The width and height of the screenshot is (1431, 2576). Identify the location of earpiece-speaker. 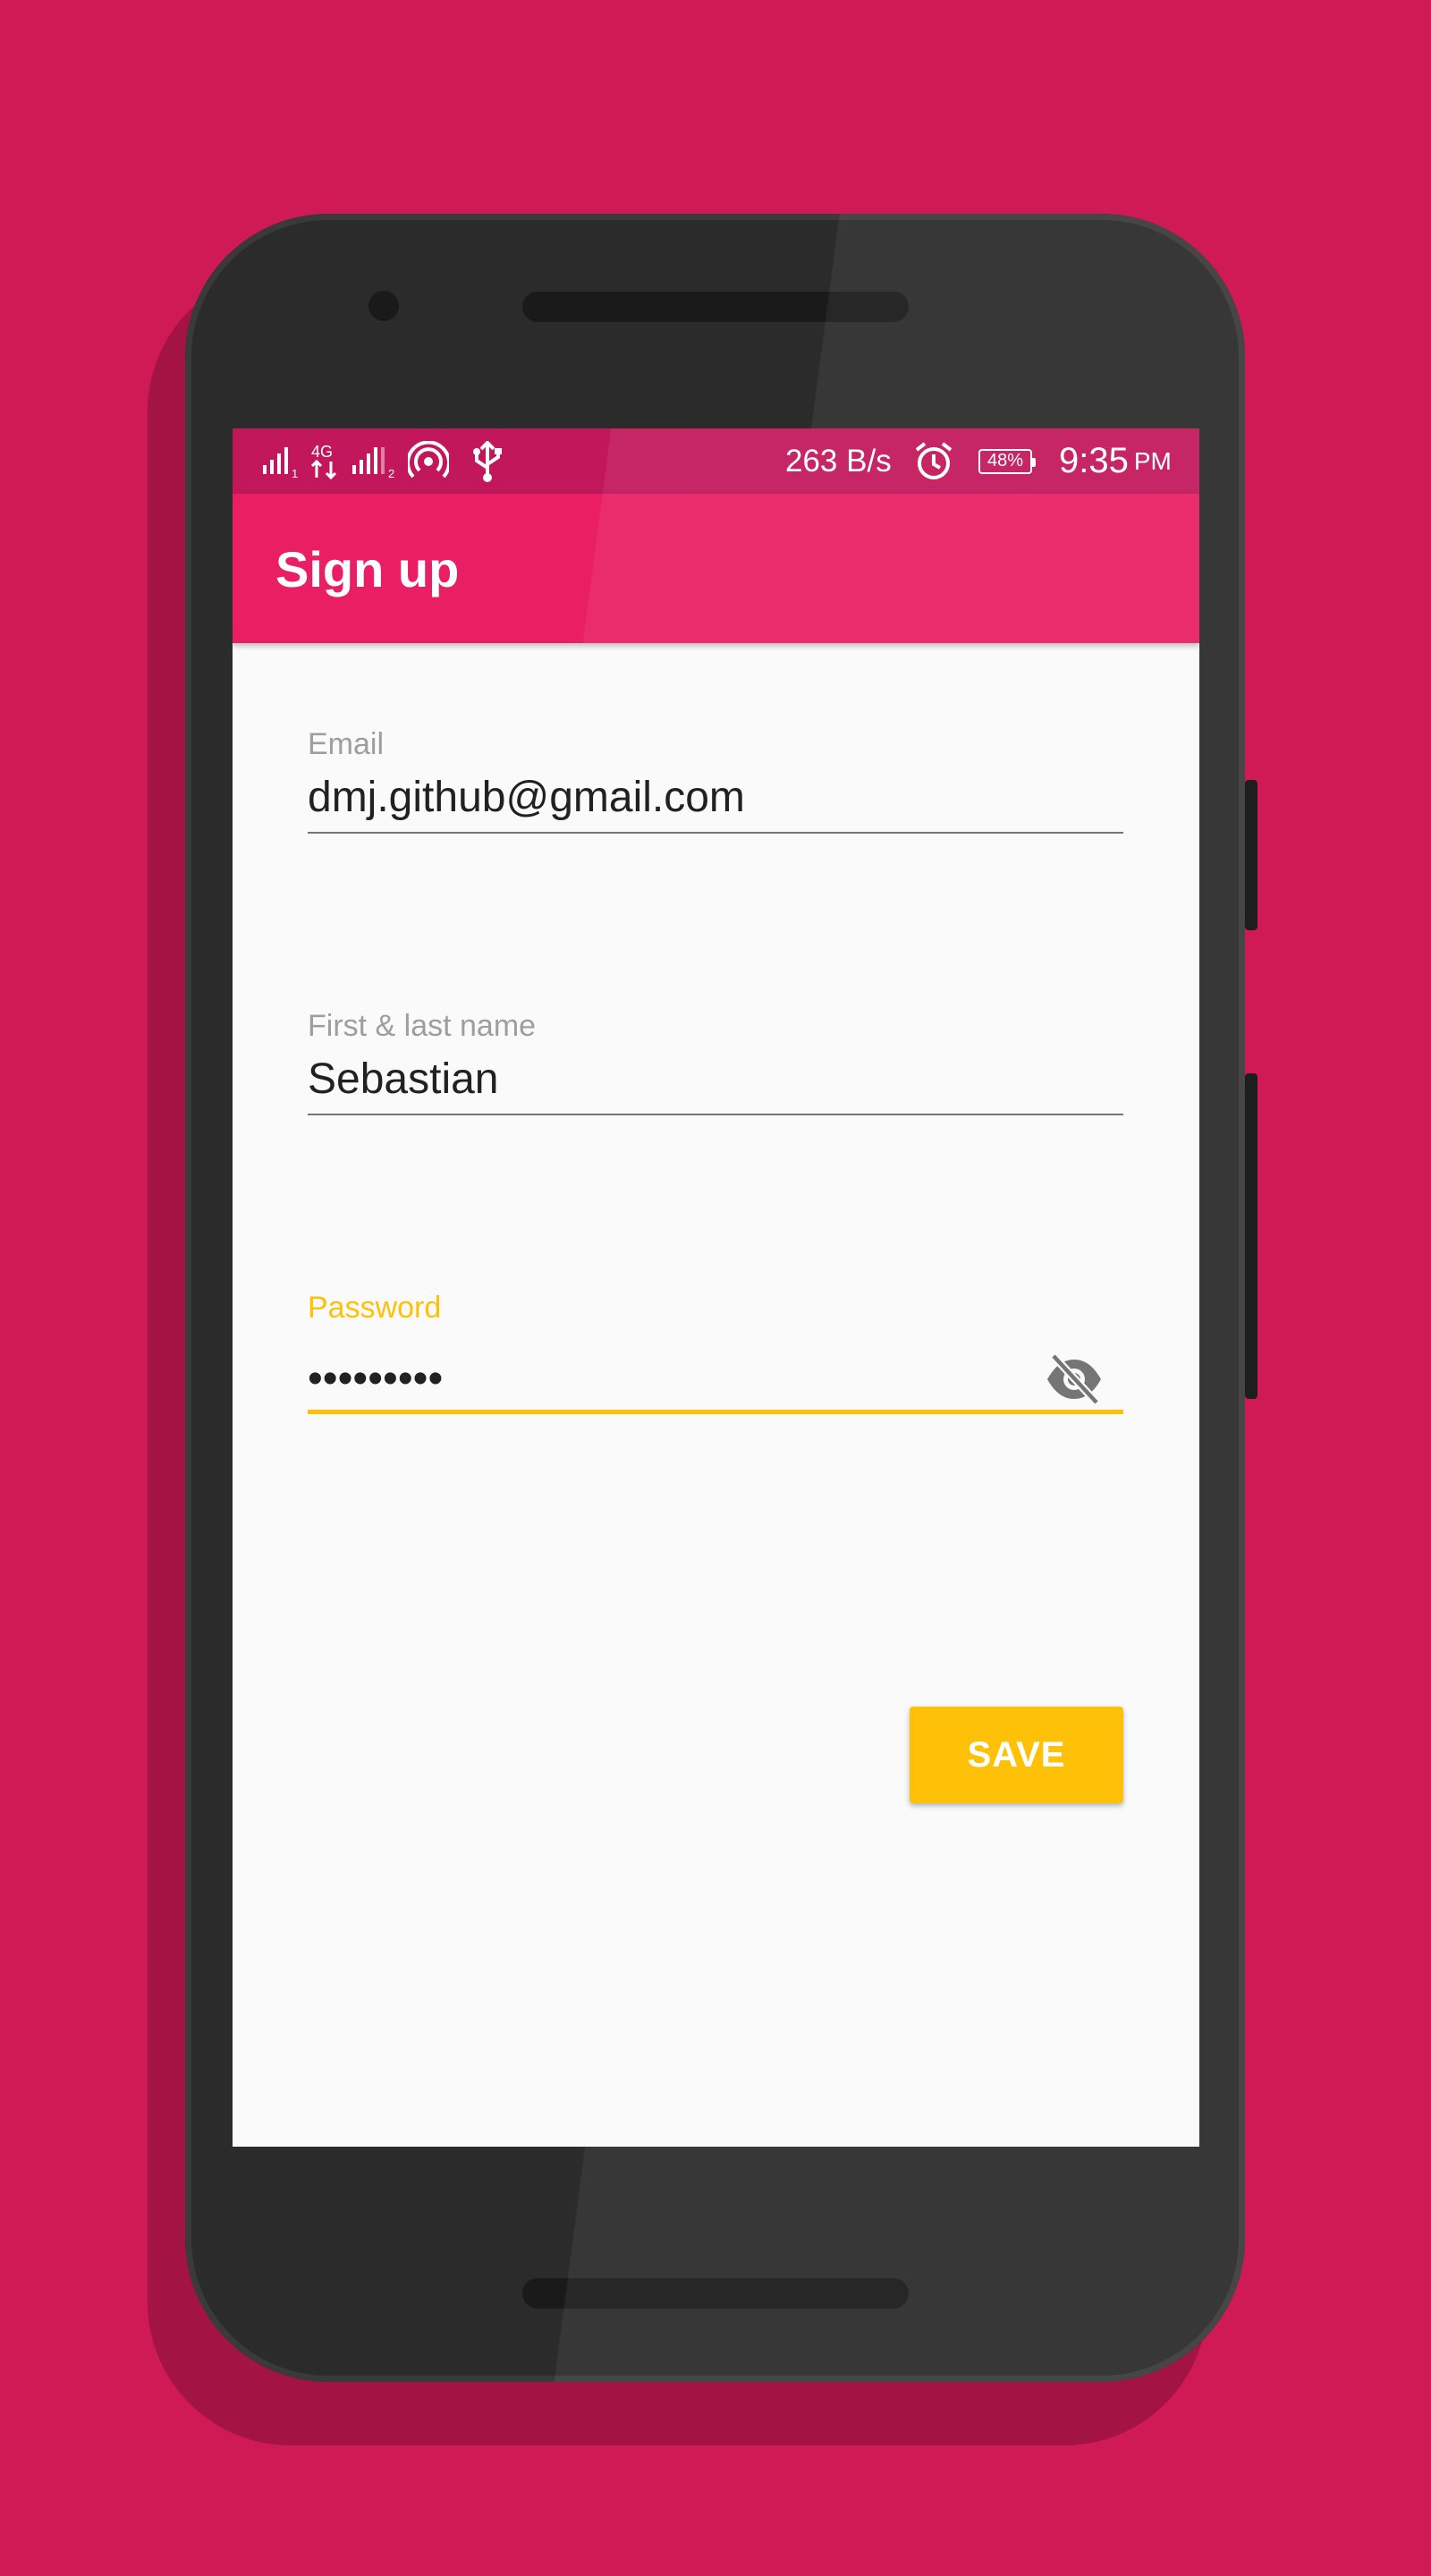
(716, 307).